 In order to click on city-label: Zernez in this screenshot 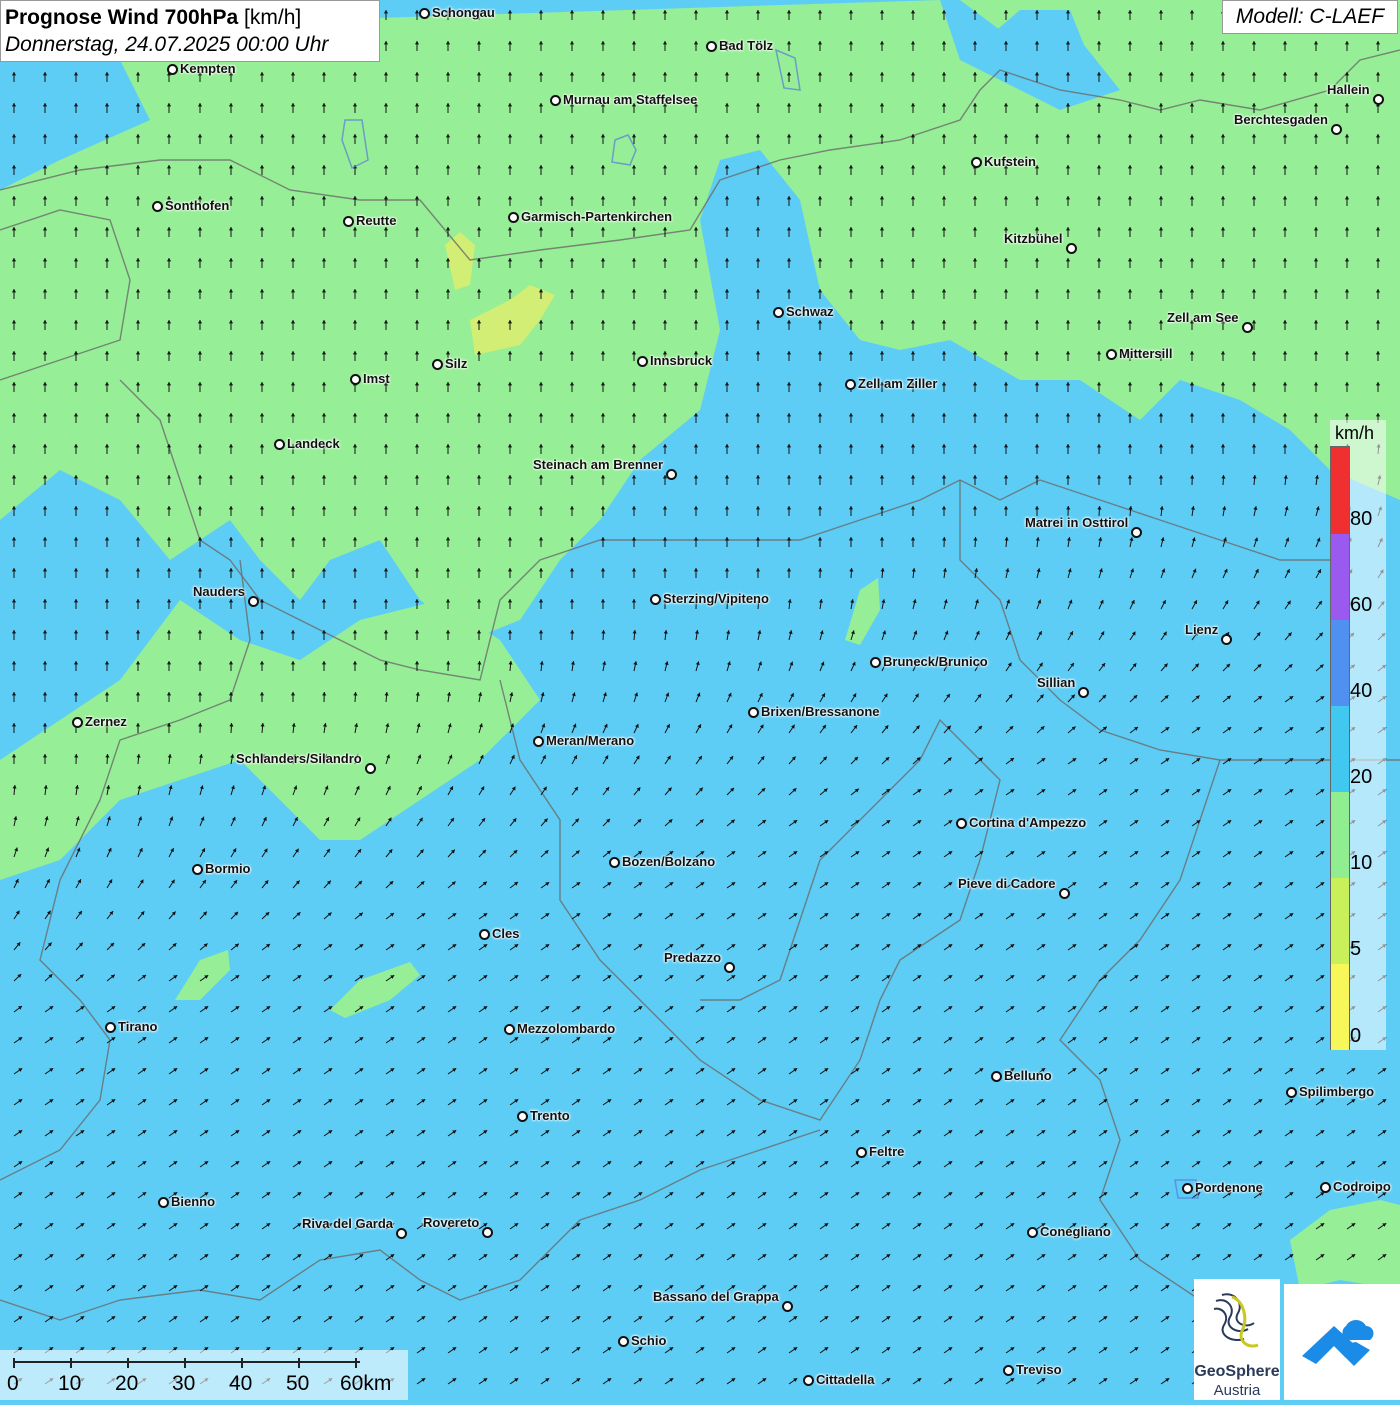, I will do `click(106, 721)`.